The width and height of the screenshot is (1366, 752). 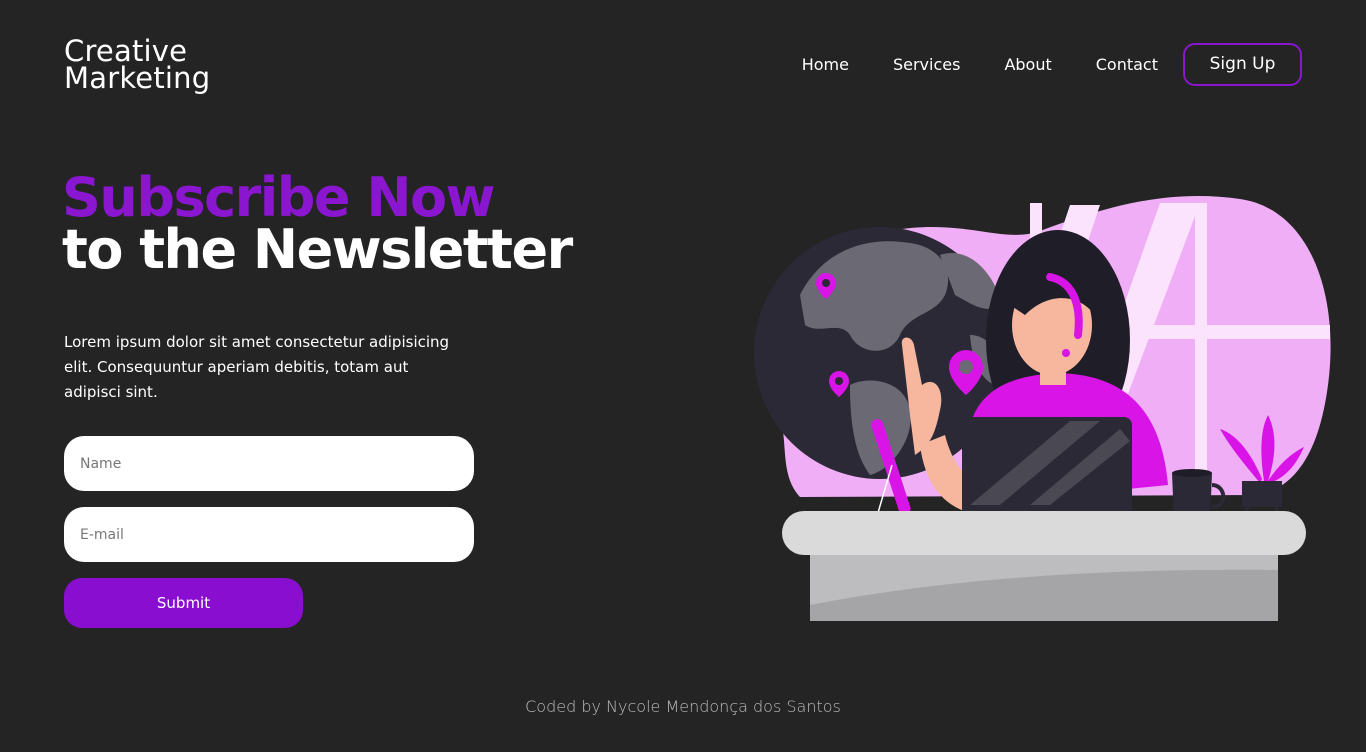 What do you see at coordinates (279, 197) in the screenshot?
I see `hero-title-accent: Subscribe Now` at bounding box center [279, 197].